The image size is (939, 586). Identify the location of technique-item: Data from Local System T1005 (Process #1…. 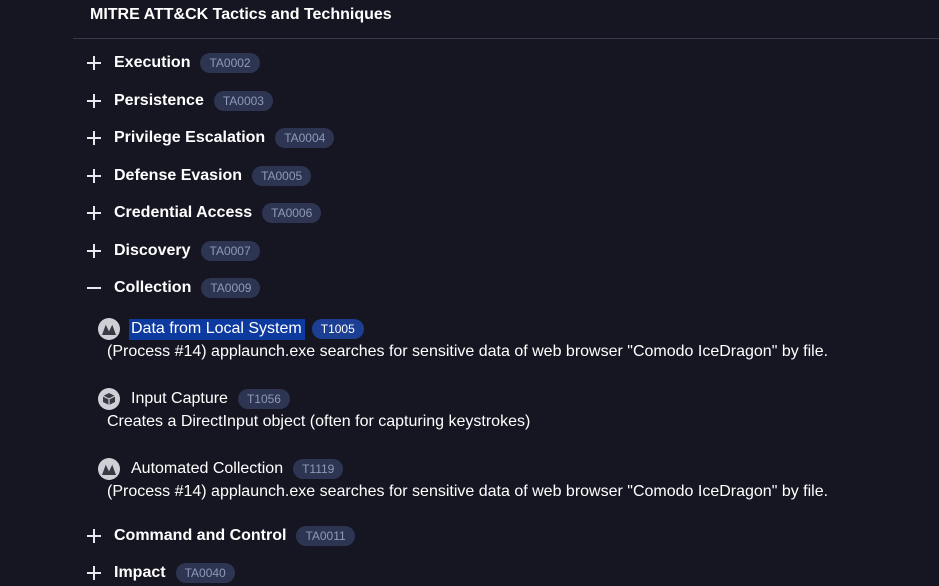
(463, 338).